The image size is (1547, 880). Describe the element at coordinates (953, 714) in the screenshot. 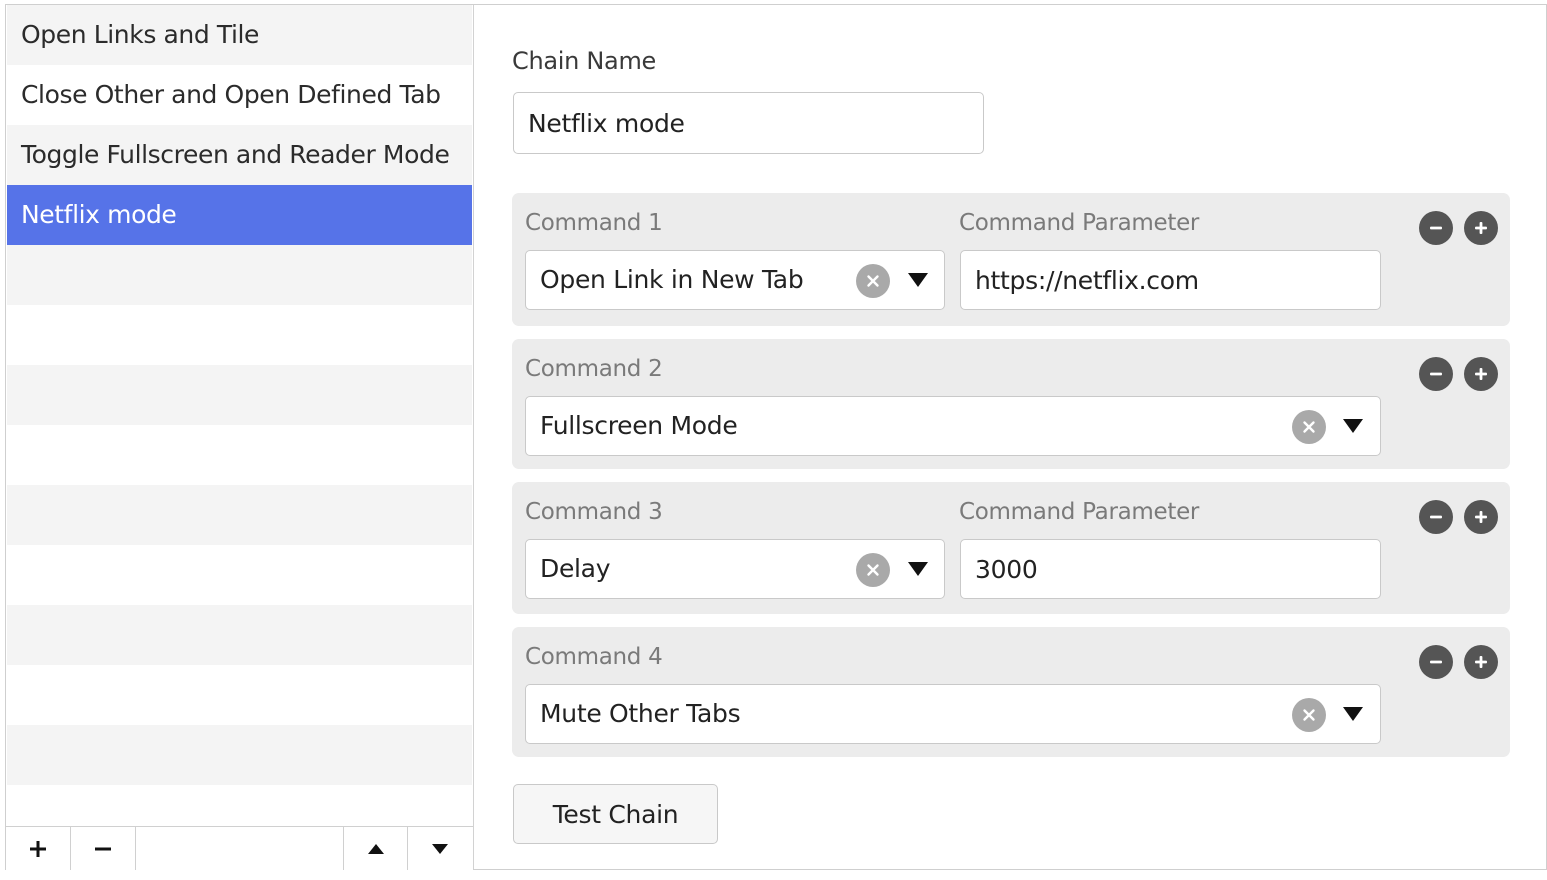

I see `command-select: Mute Other Tabs` at that location.